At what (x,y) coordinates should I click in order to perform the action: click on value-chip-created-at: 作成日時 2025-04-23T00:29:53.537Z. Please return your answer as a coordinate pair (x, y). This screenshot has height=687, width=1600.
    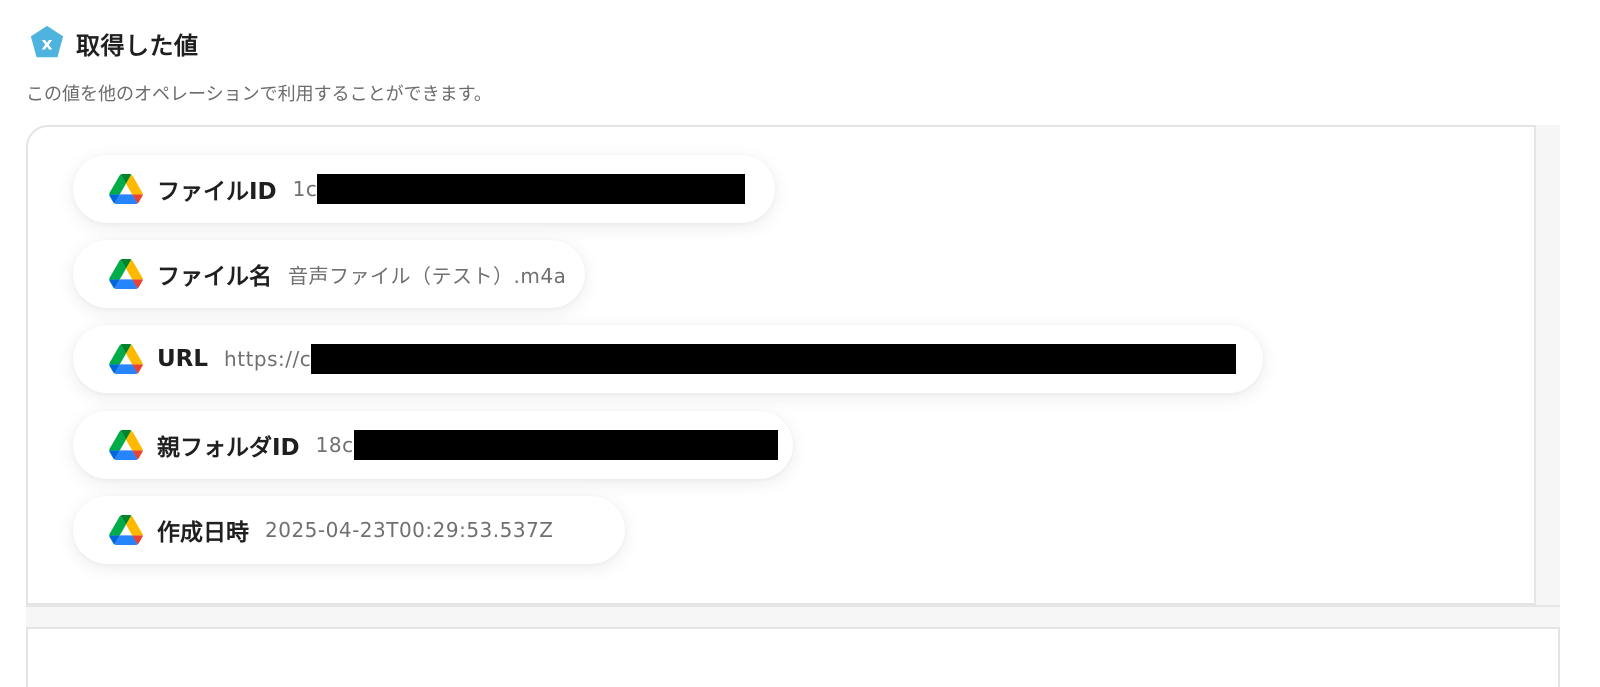
    Looking at the image, I should click on (349, 530).